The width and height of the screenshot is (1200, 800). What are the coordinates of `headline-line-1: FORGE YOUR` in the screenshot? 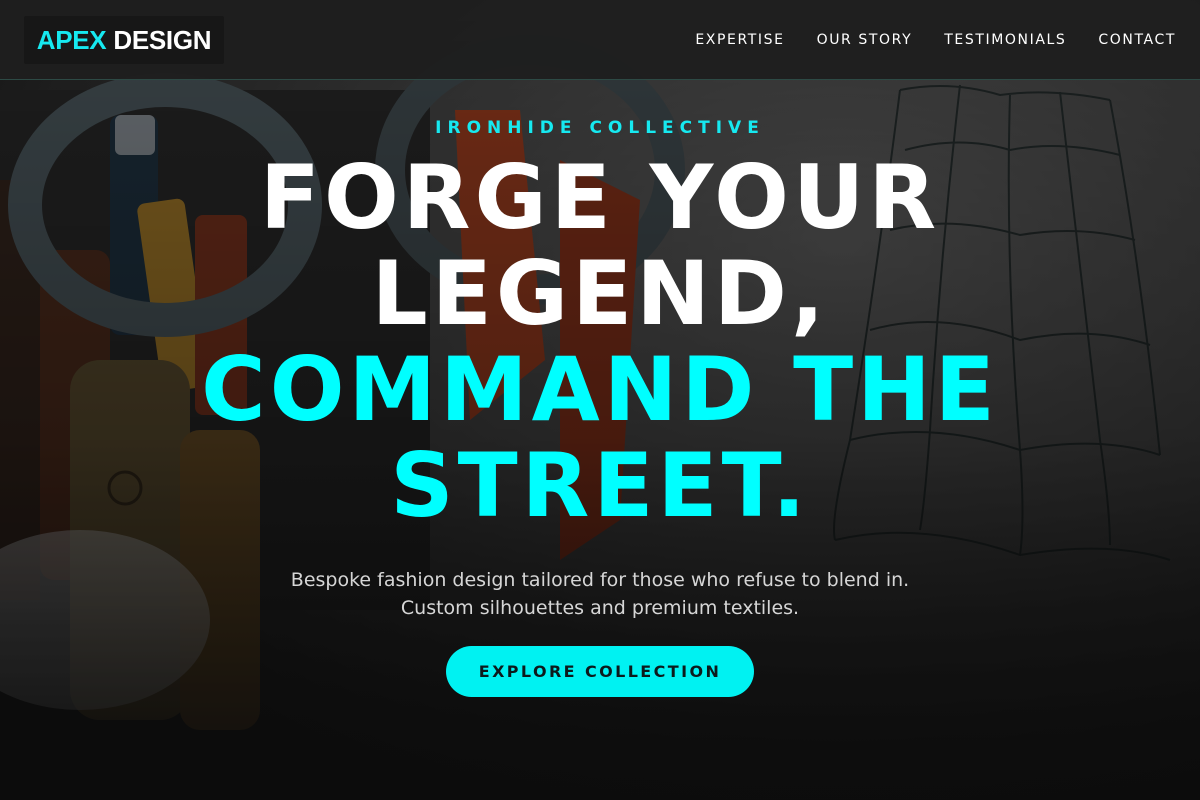 It's located at (600, 197).